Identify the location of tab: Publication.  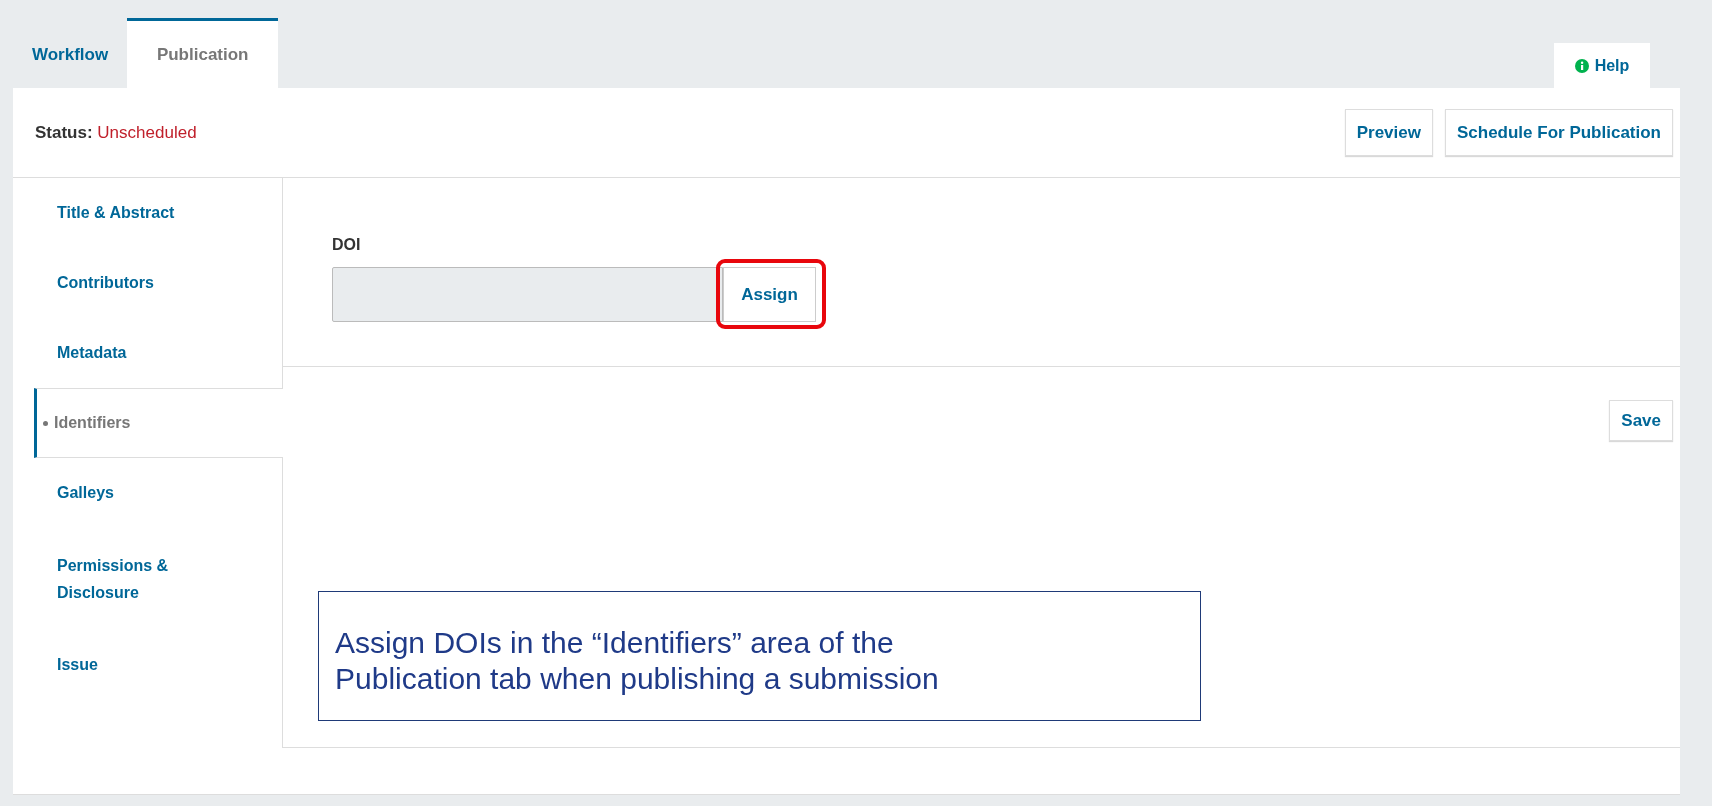
(203, 53).